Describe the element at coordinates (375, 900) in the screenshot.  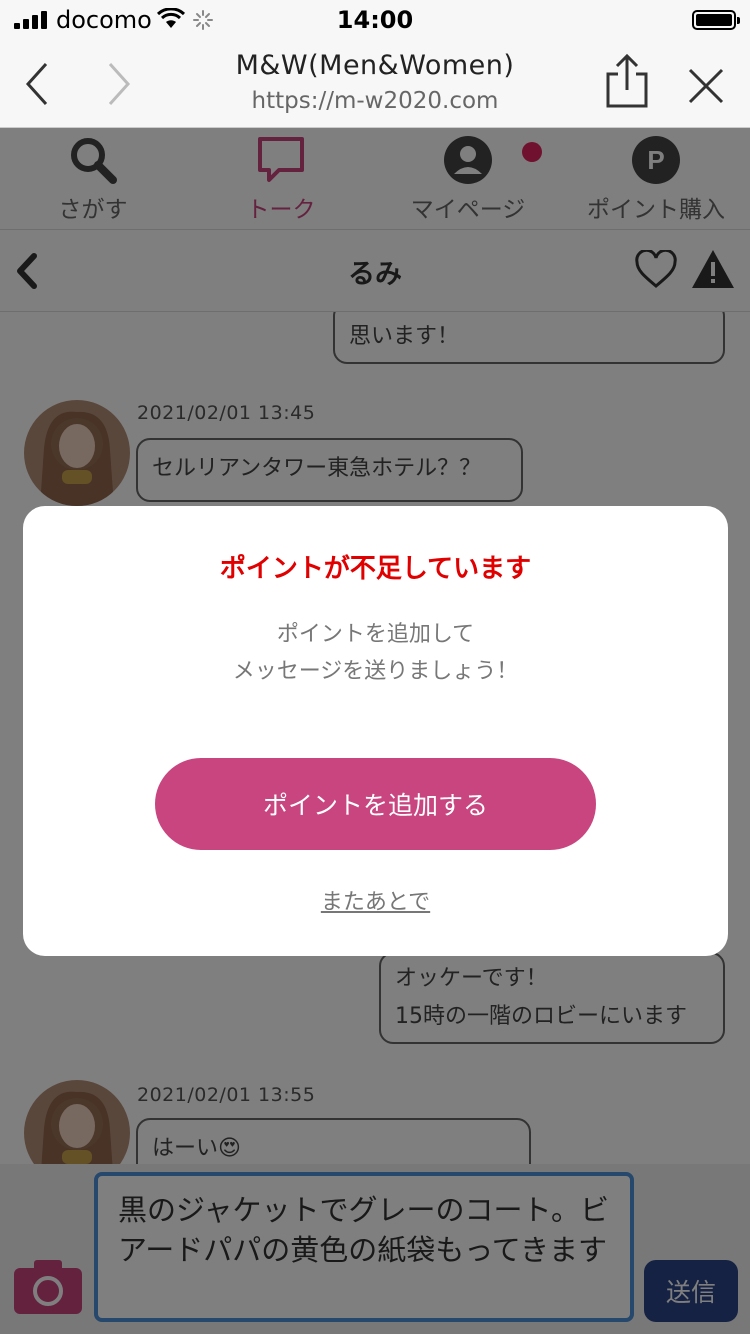
I see `later-link: またあとで` at that location.